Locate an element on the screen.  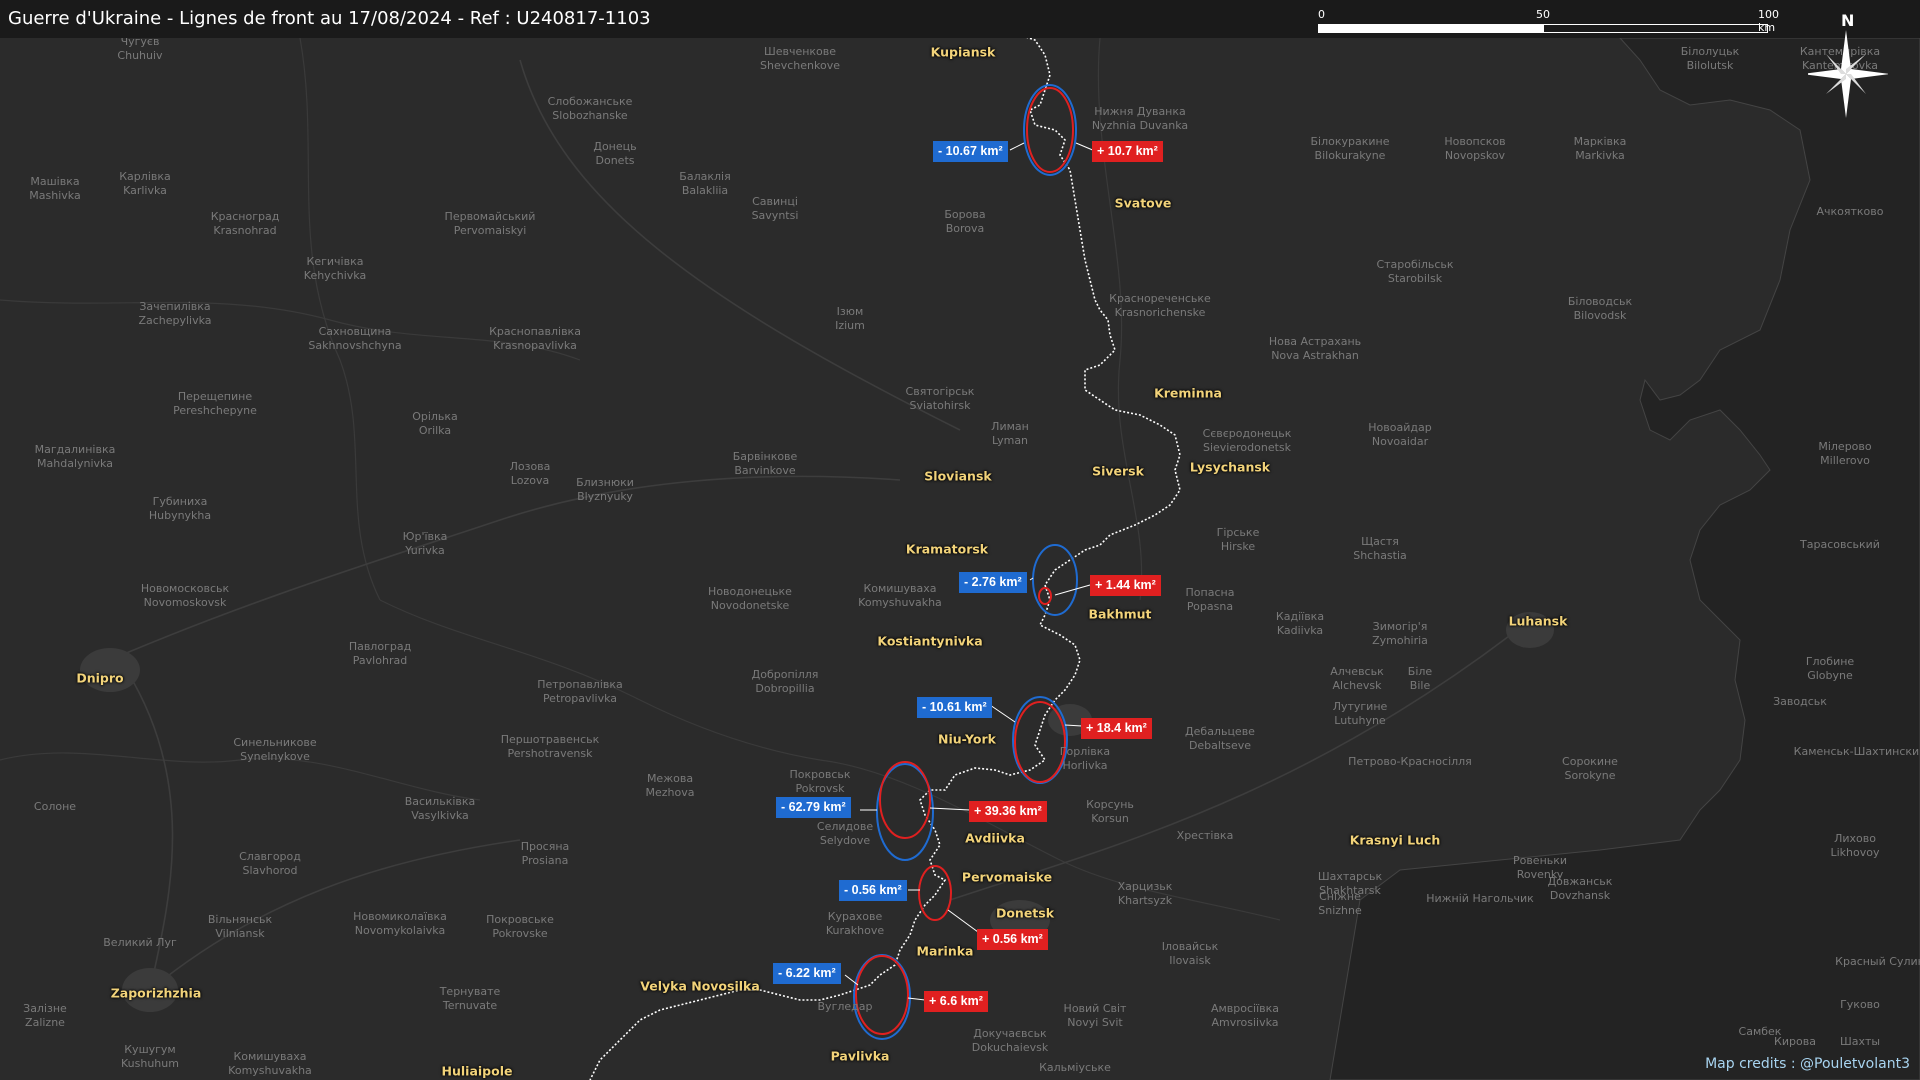
base-label: Гірське Hirske is located at coordinates (1238, 539).